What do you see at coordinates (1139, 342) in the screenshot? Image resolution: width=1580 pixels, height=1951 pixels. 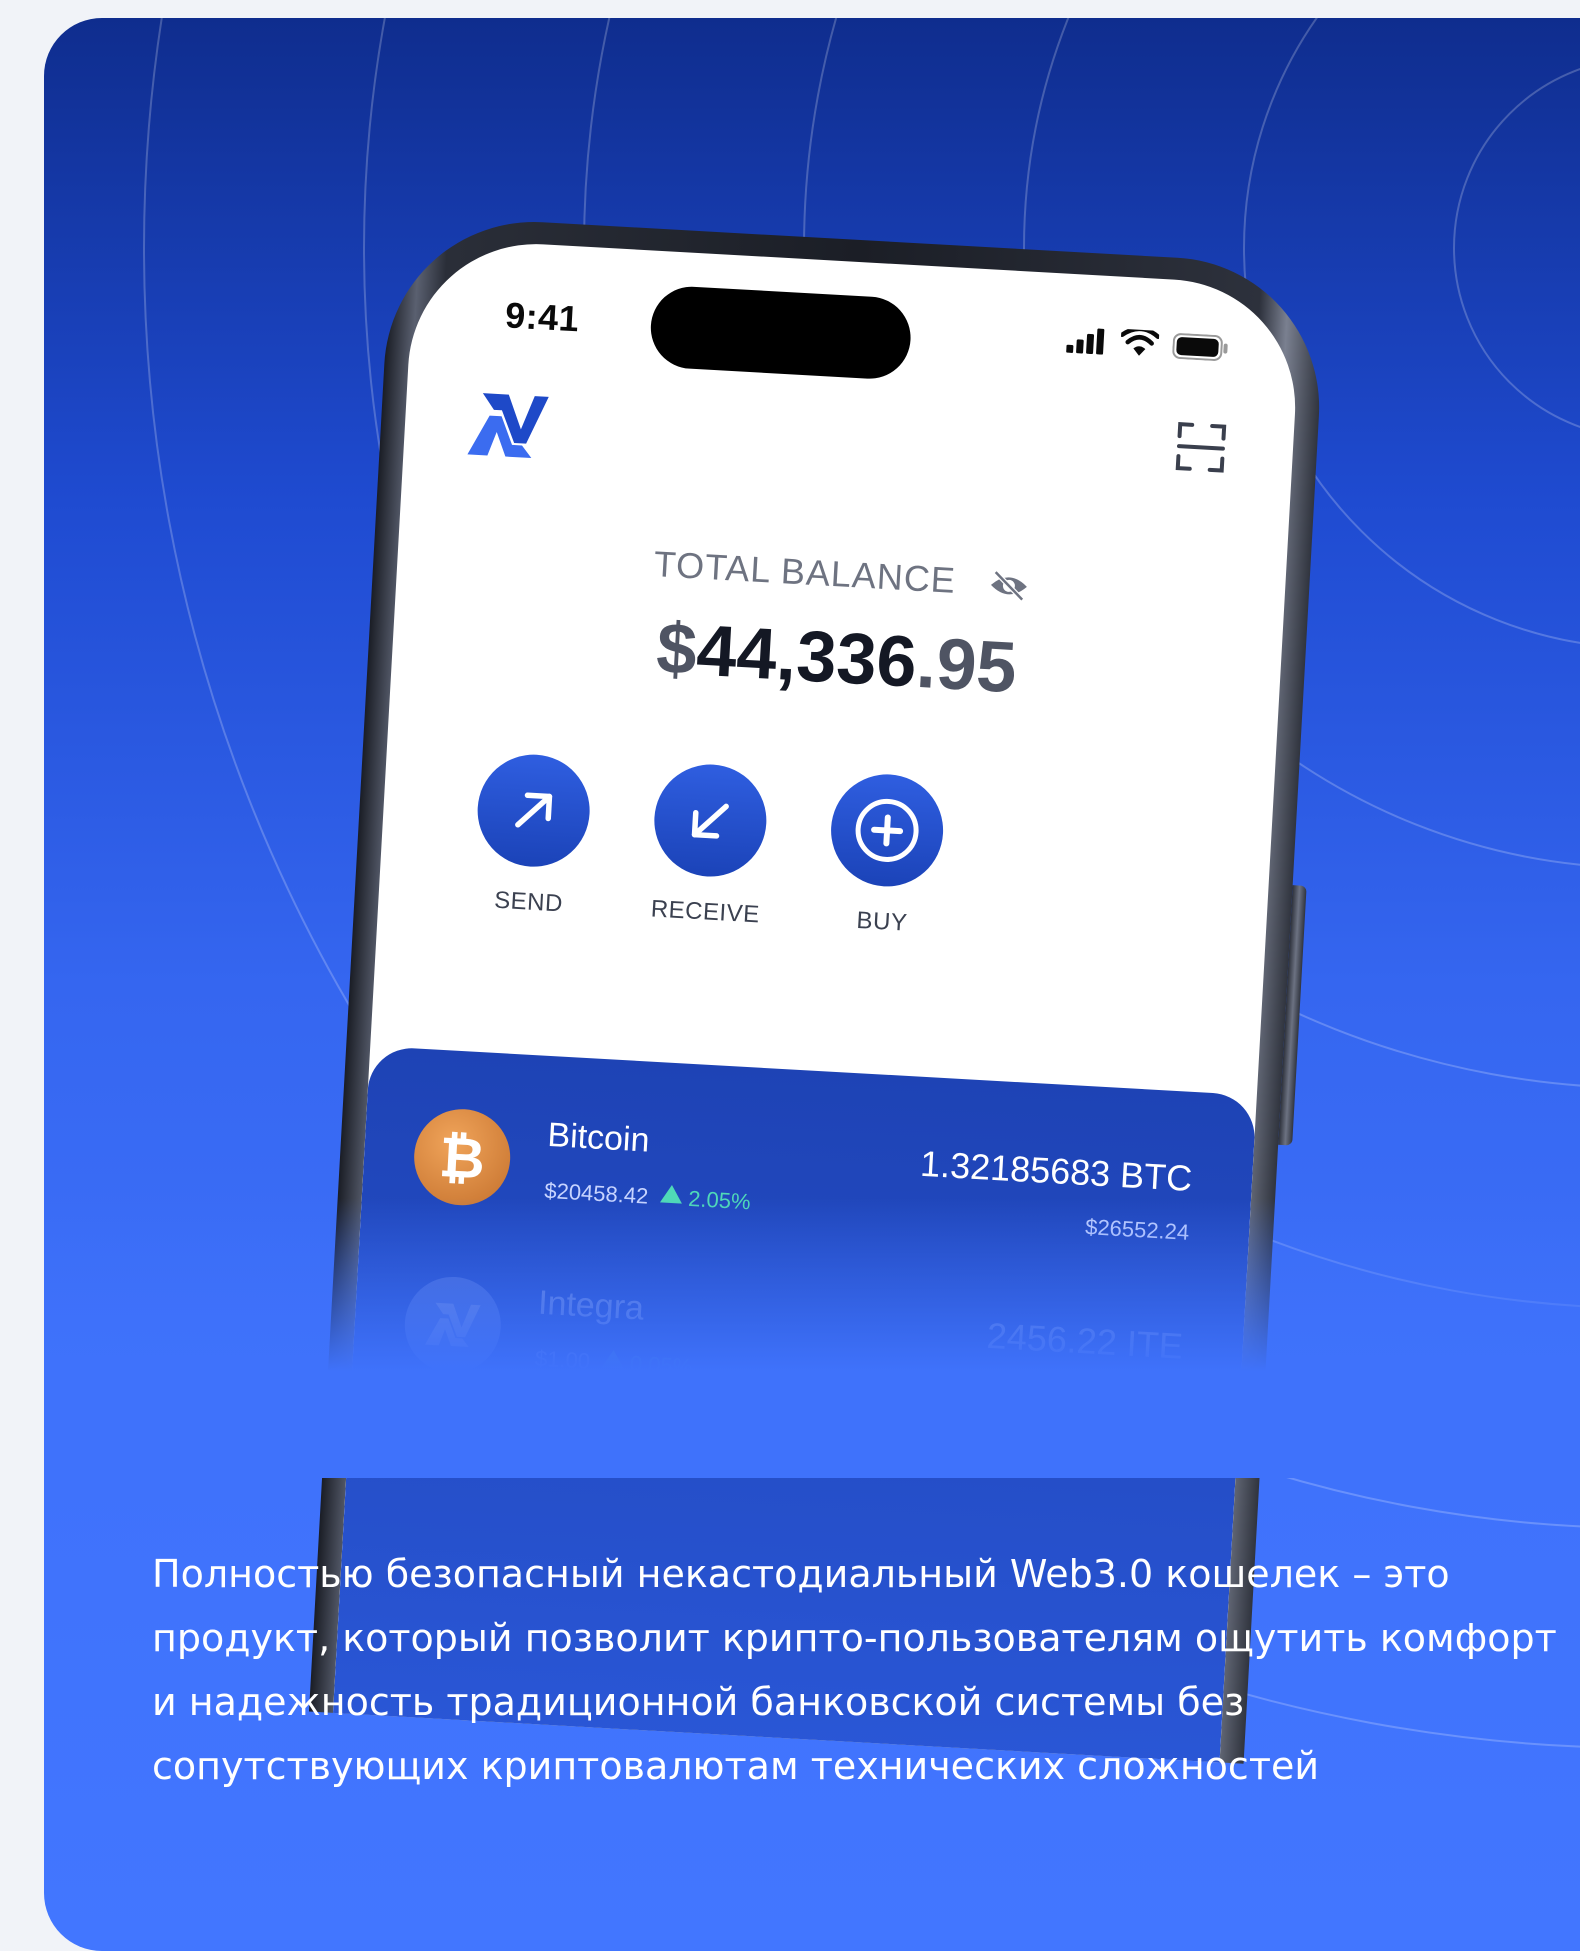 I see `wifi-icon` at bounding box center [1139, 342].